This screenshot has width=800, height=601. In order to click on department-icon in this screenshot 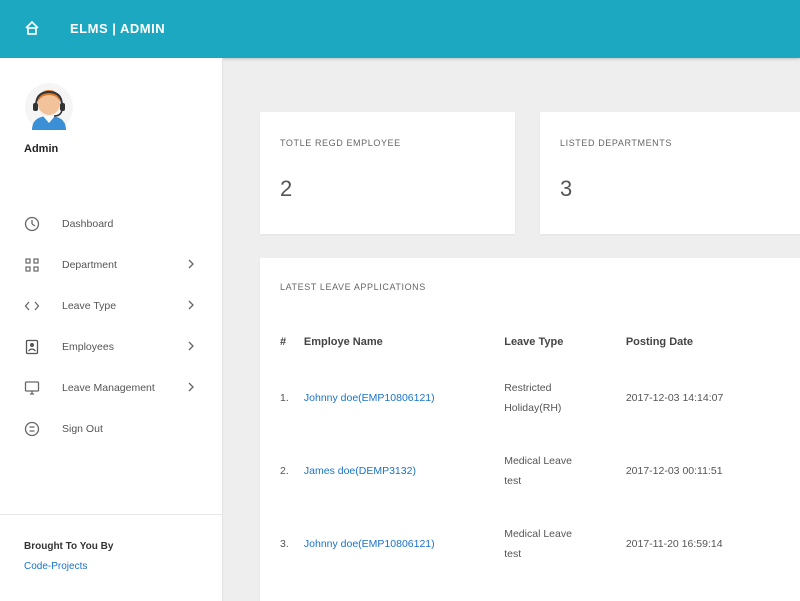, I will do `click(32, 264)`.